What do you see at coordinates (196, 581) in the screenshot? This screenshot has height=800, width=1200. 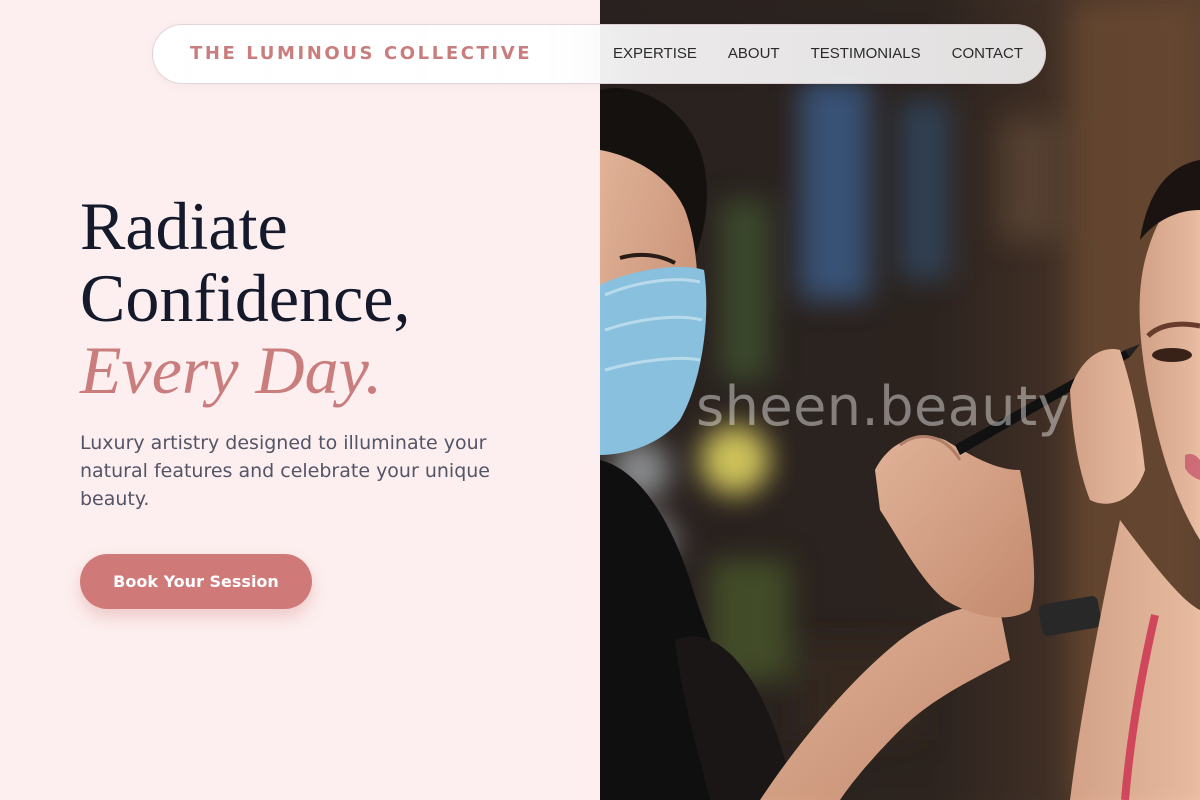 I see `book-session-button: Book Your Session` at bounding box center [196, 581].